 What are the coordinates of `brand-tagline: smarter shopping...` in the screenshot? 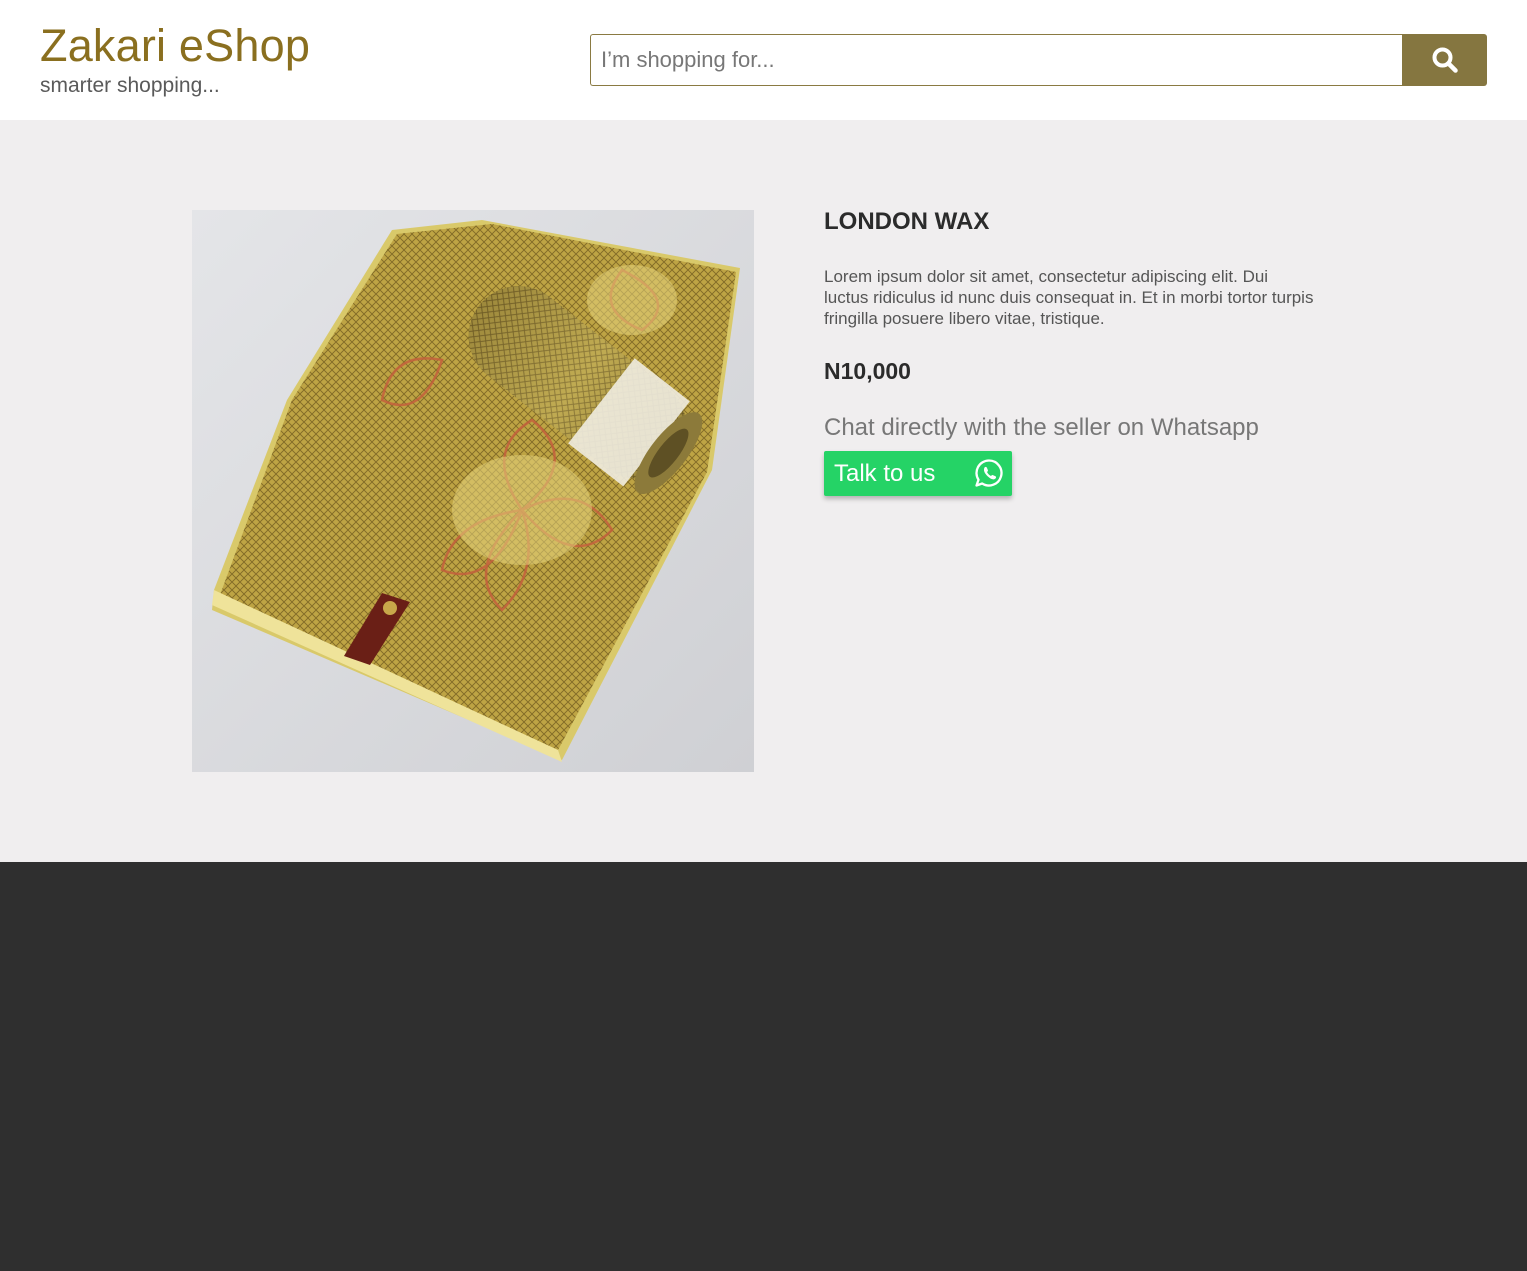 It's located at (130, 85).